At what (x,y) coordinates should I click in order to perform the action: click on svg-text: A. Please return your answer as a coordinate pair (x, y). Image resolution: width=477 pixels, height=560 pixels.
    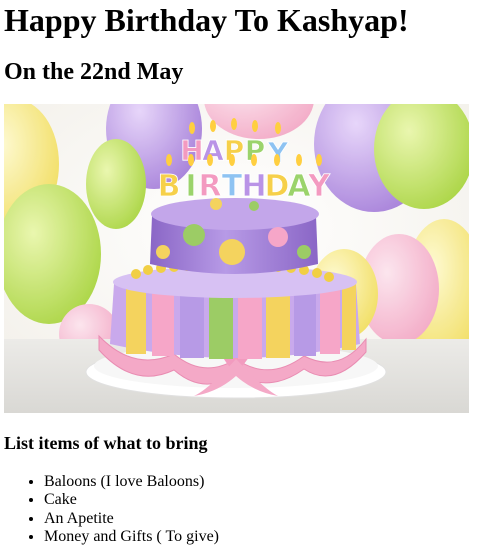
    Looking at the image, I should click on (213, 150).